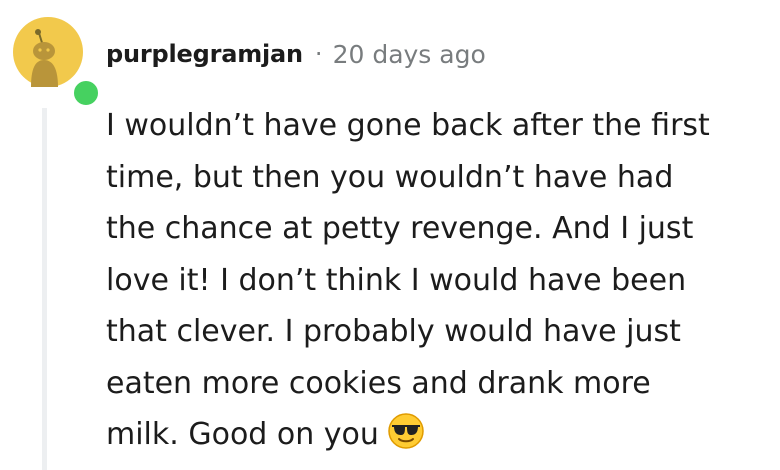 The width and height of the screenshot is (780, 470). Describe the element at coordinates (44, 289) in the screenshot. I see `thread-collapse-line` at that location.